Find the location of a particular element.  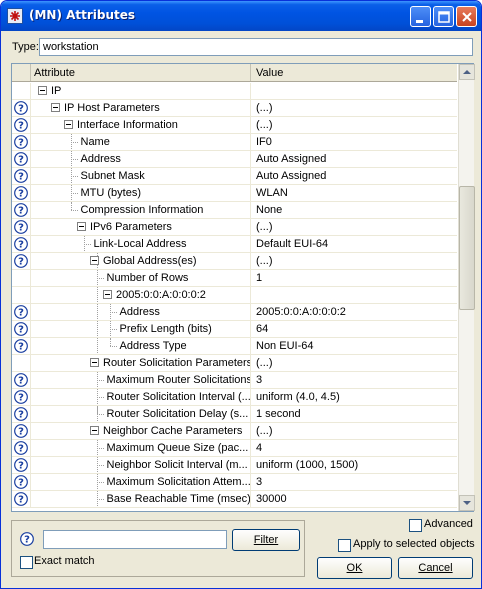

table-row: ? Base Reachable Time (msec) 30000 is located at coordinates (234, 499).